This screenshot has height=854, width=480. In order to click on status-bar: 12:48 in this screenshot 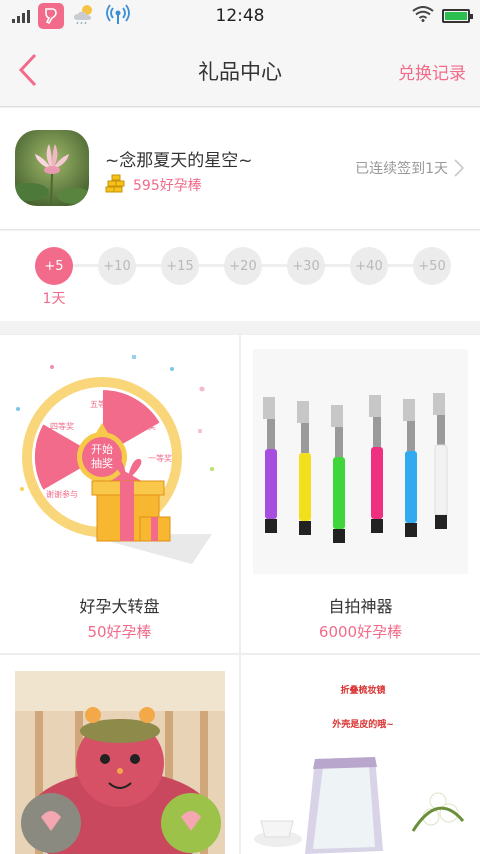, I will do `click(240, 16)`.